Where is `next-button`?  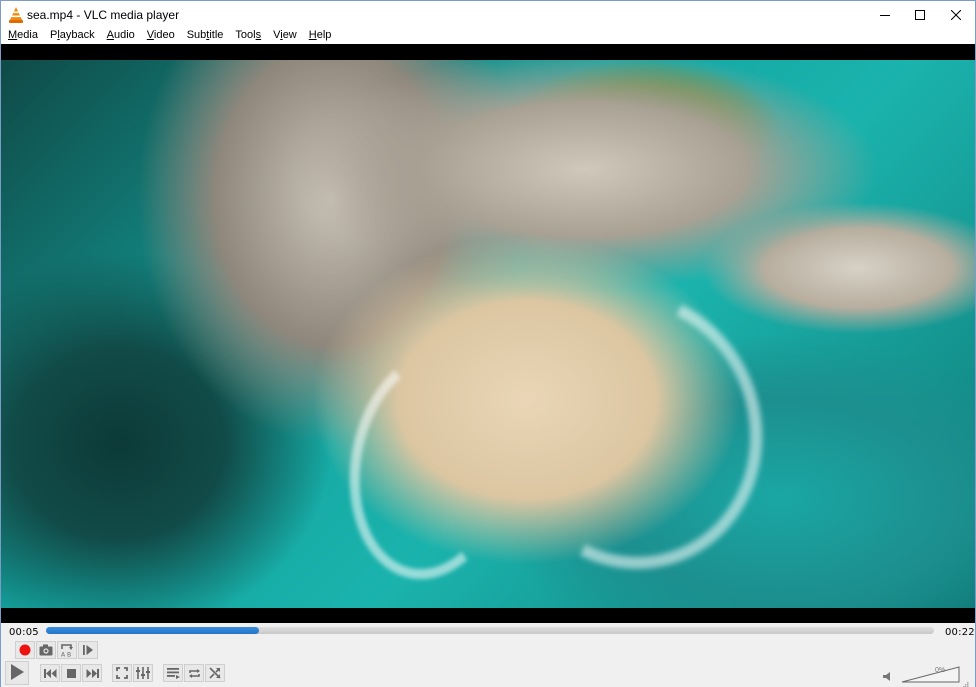
next-button is located at coordinates (92, 673).